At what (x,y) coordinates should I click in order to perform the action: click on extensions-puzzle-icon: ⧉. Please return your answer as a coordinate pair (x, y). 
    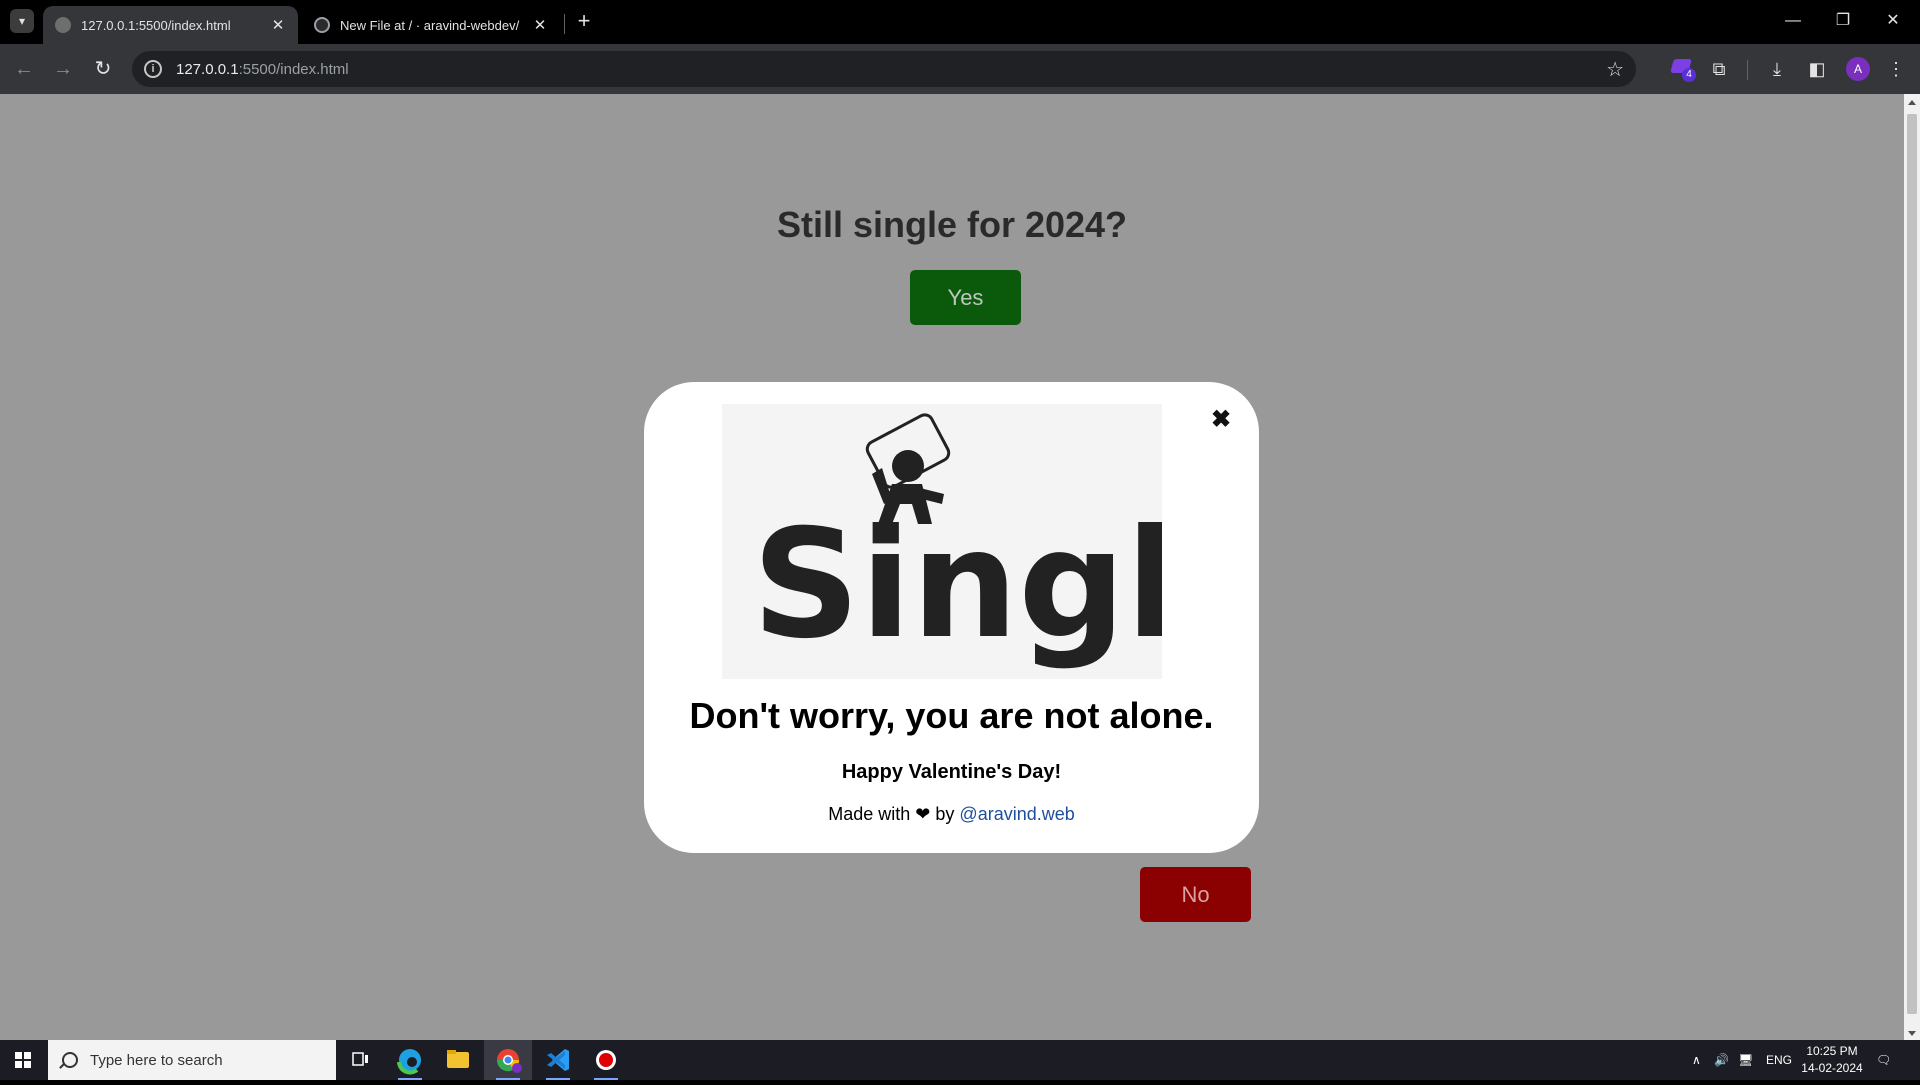
    Looking at the image, I should click on (1719, 69).